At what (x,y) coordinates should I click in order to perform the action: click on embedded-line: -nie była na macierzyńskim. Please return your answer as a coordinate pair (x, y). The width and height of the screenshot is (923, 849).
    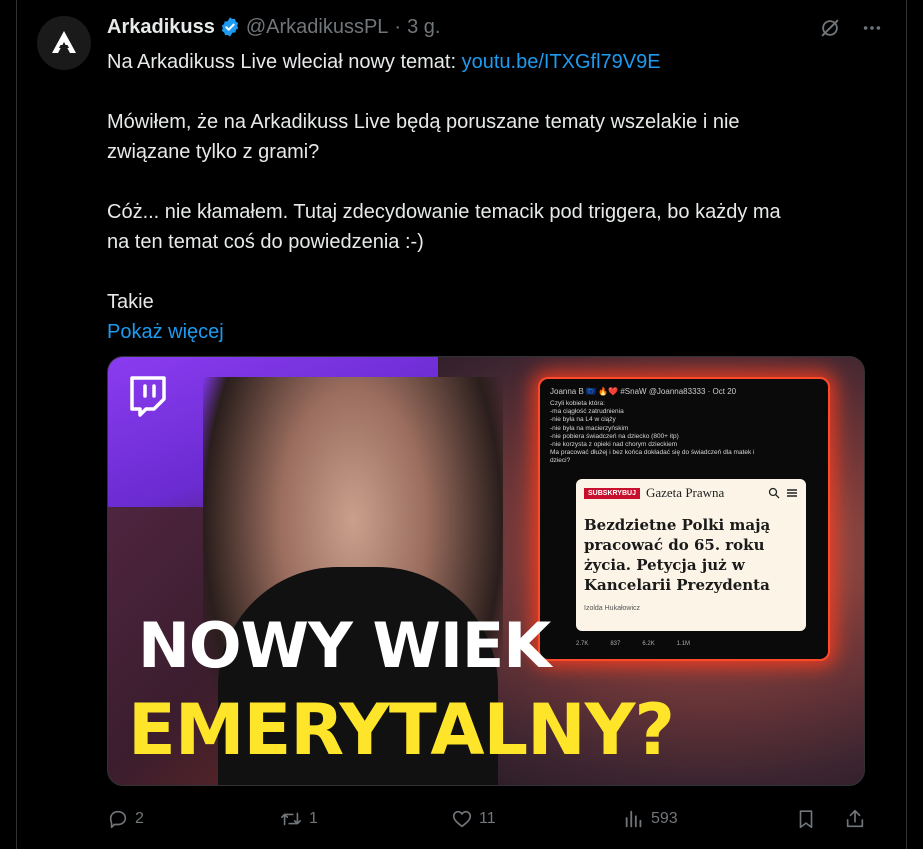
    Looking at the image, I should click on (589, 428).